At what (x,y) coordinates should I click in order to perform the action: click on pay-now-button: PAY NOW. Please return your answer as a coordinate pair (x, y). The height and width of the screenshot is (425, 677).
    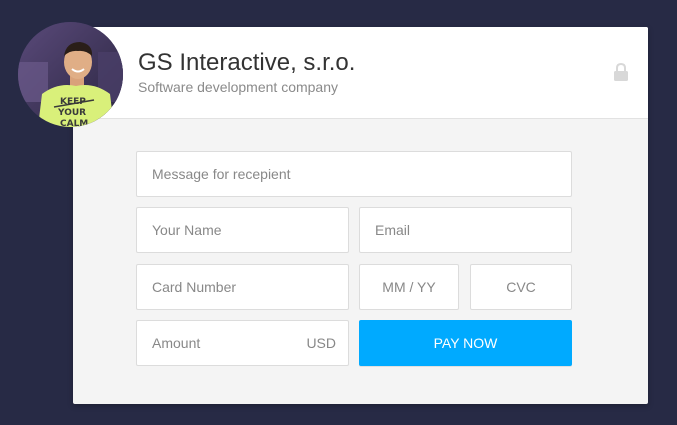
    Looking at the image, I should click on (465, 343).